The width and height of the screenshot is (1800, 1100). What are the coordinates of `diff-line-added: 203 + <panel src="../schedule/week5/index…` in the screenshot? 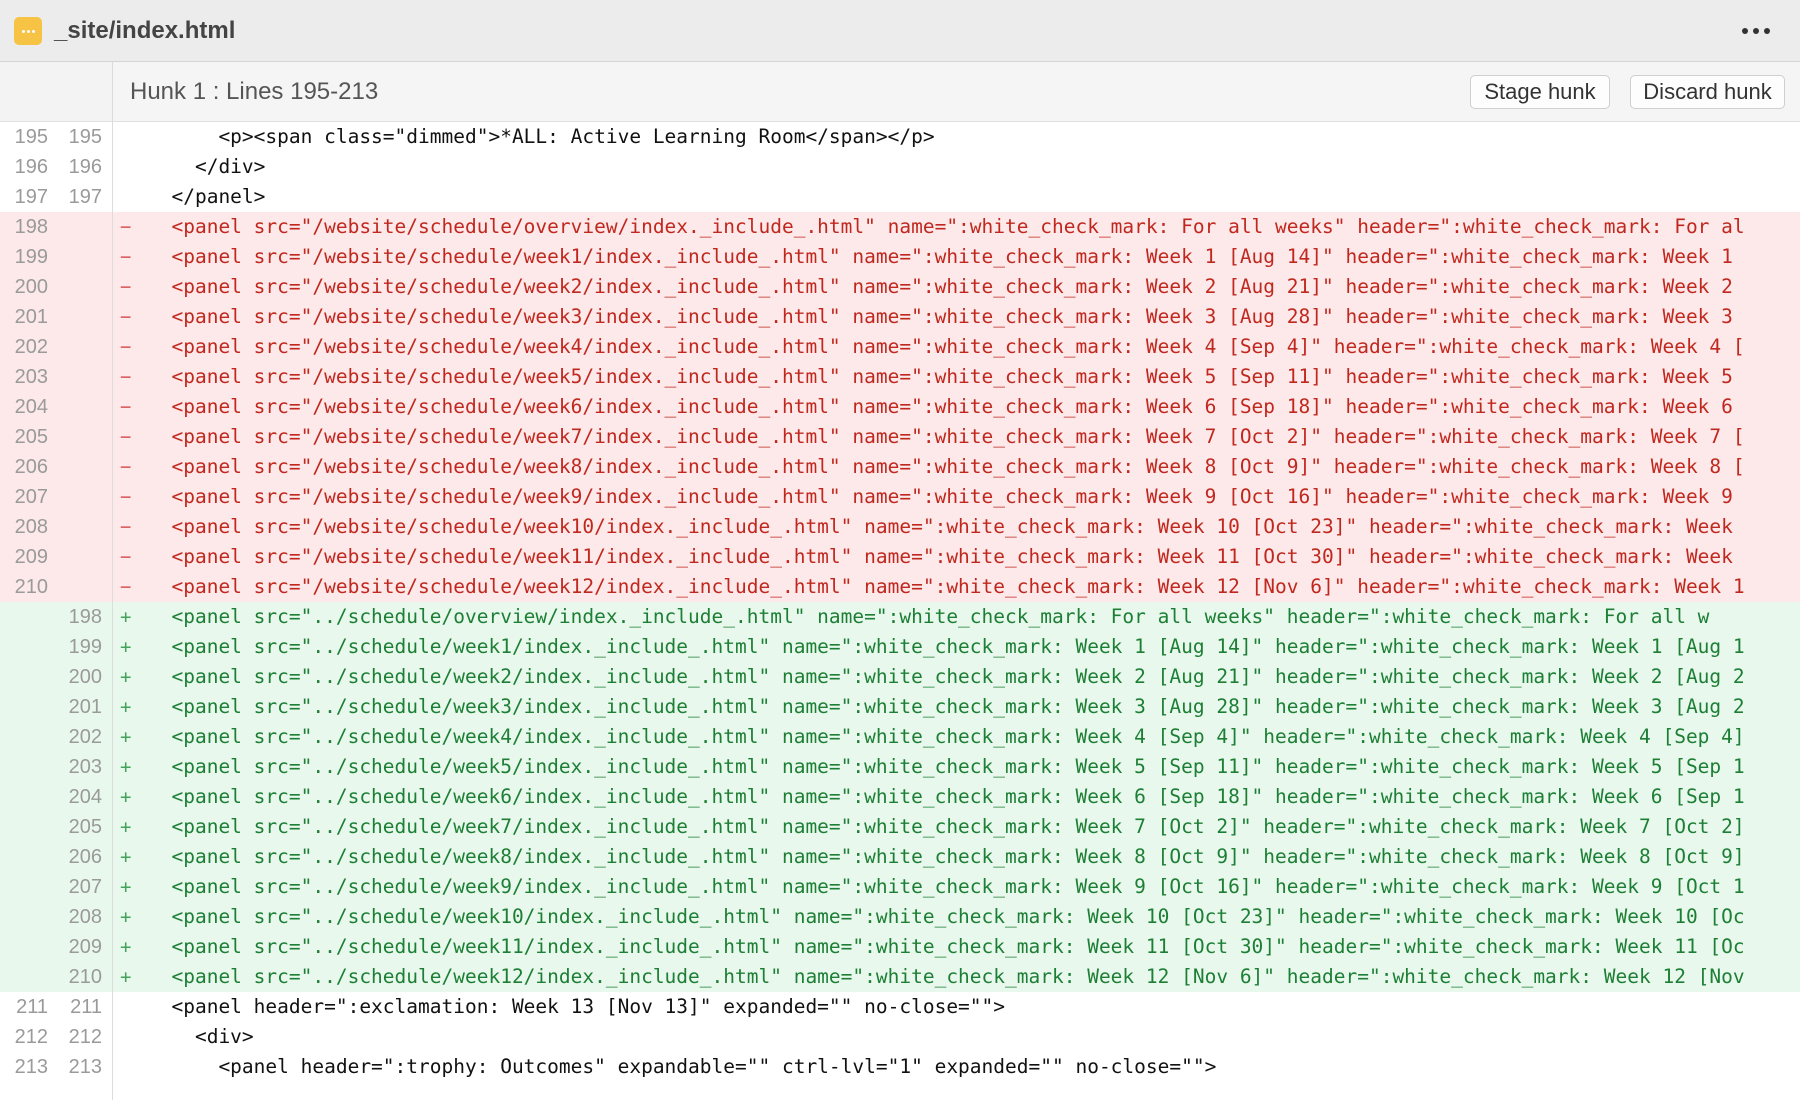 It's located at (900, 767).